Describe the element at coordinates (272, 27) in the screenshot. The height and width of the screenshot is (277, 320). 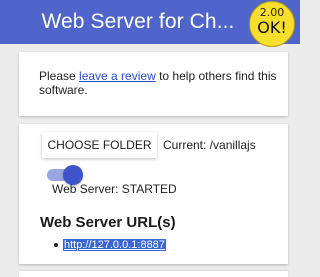
I see `badge-ok-text: OK!` at that location.